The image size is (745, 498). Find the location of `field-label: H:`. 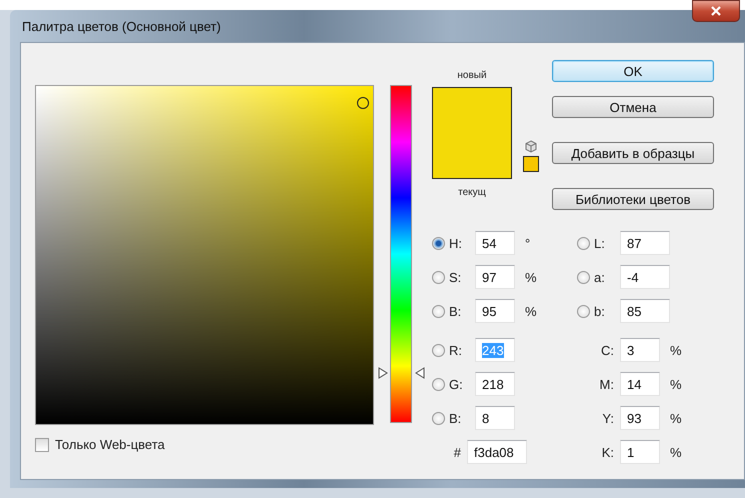

field-label: H: is located at coordinates (456, 243).